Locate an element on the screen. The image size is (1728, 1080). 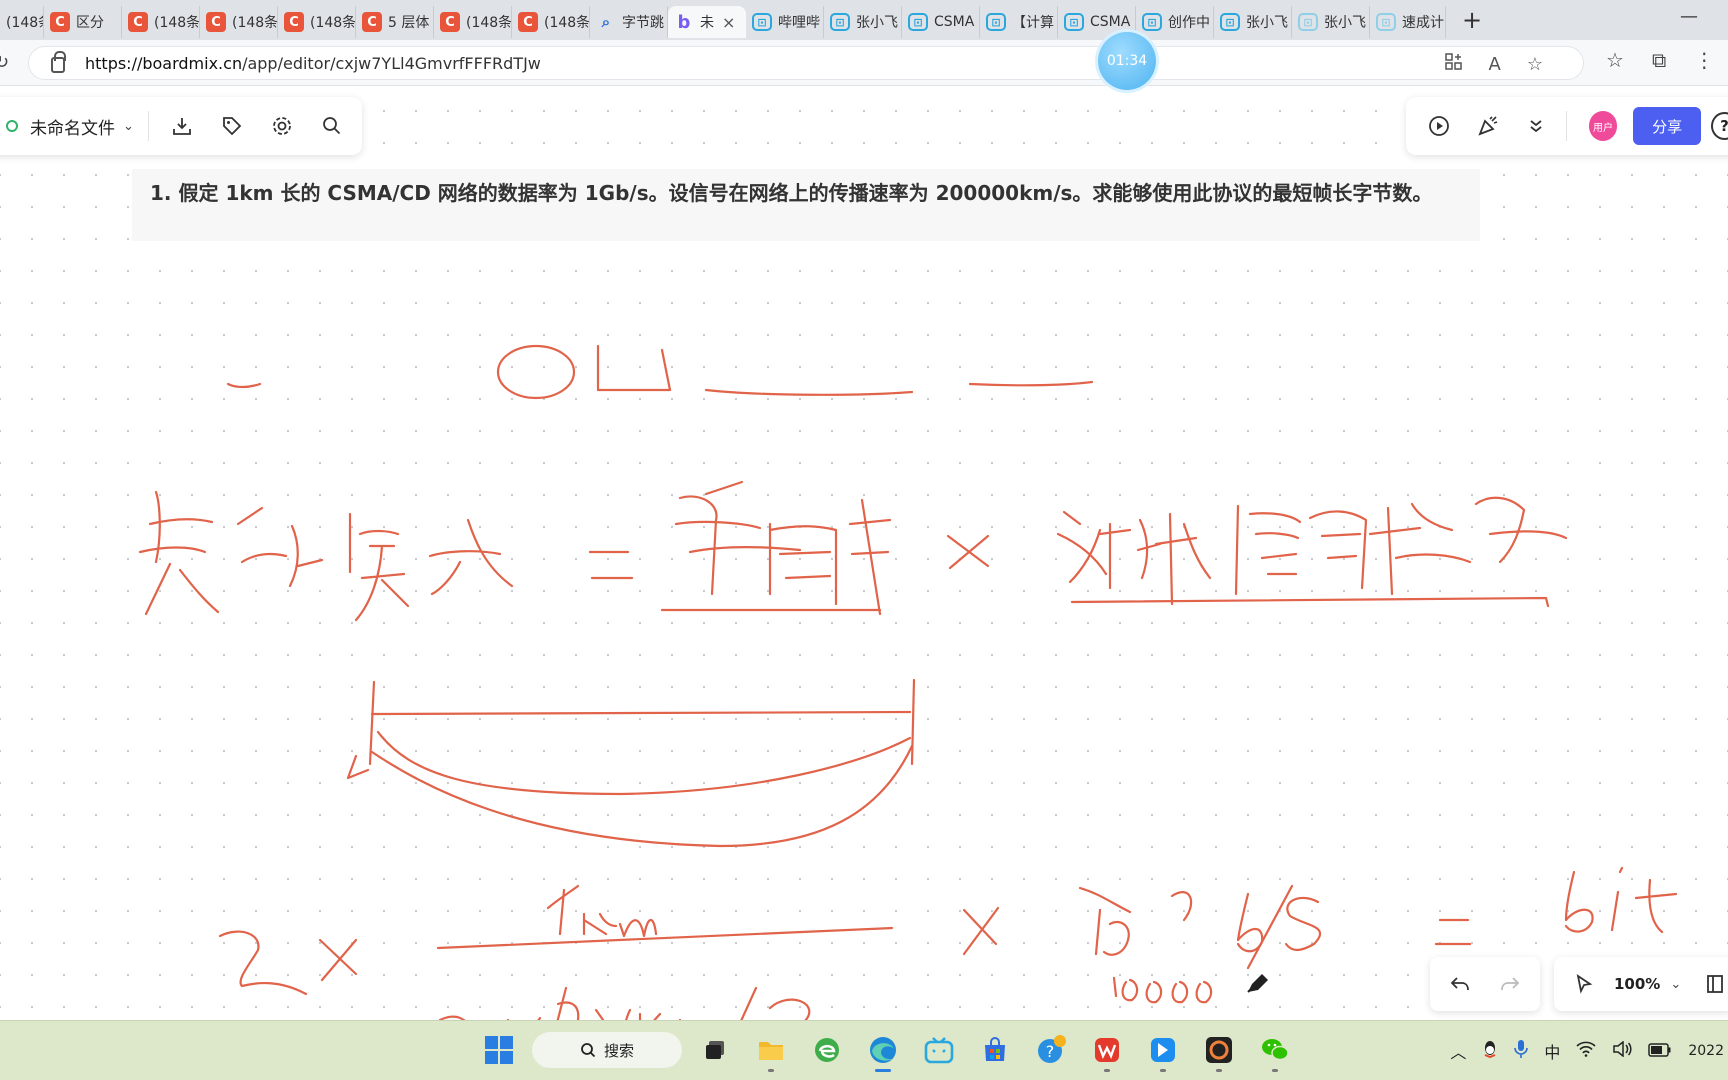
taskbar-apps: 搜索 ? is located at coordinates (887, 1050).